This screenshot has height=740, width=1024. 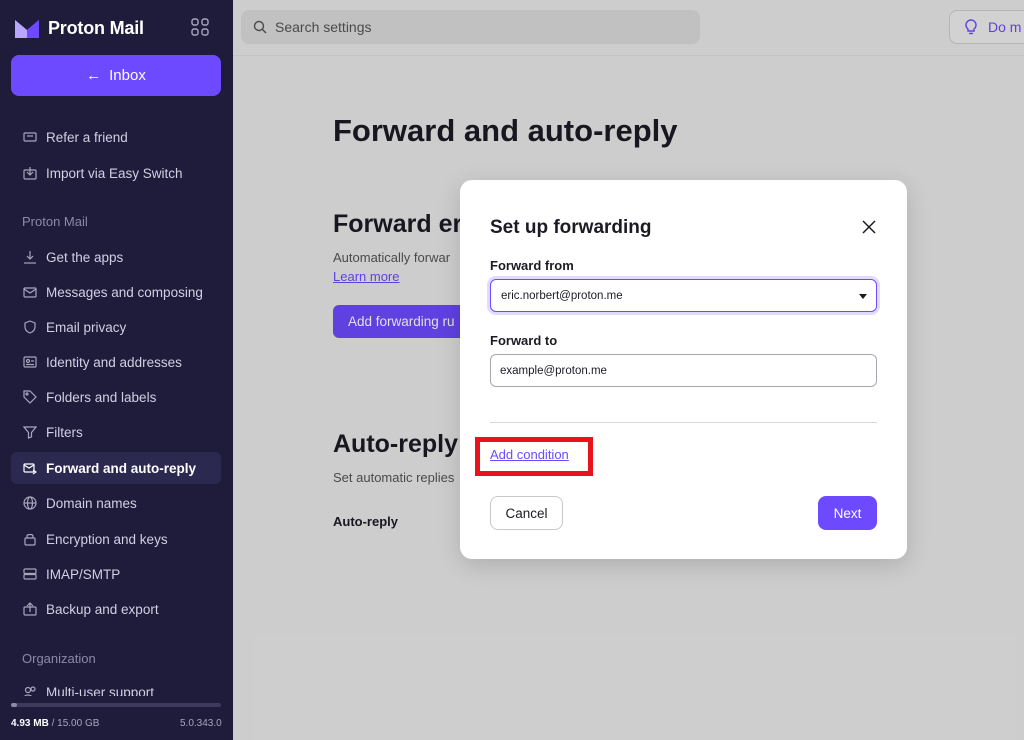 I want to click on sidebar-item-encryption-and-keys: Encryption and keys, so click(x=116, y=539).